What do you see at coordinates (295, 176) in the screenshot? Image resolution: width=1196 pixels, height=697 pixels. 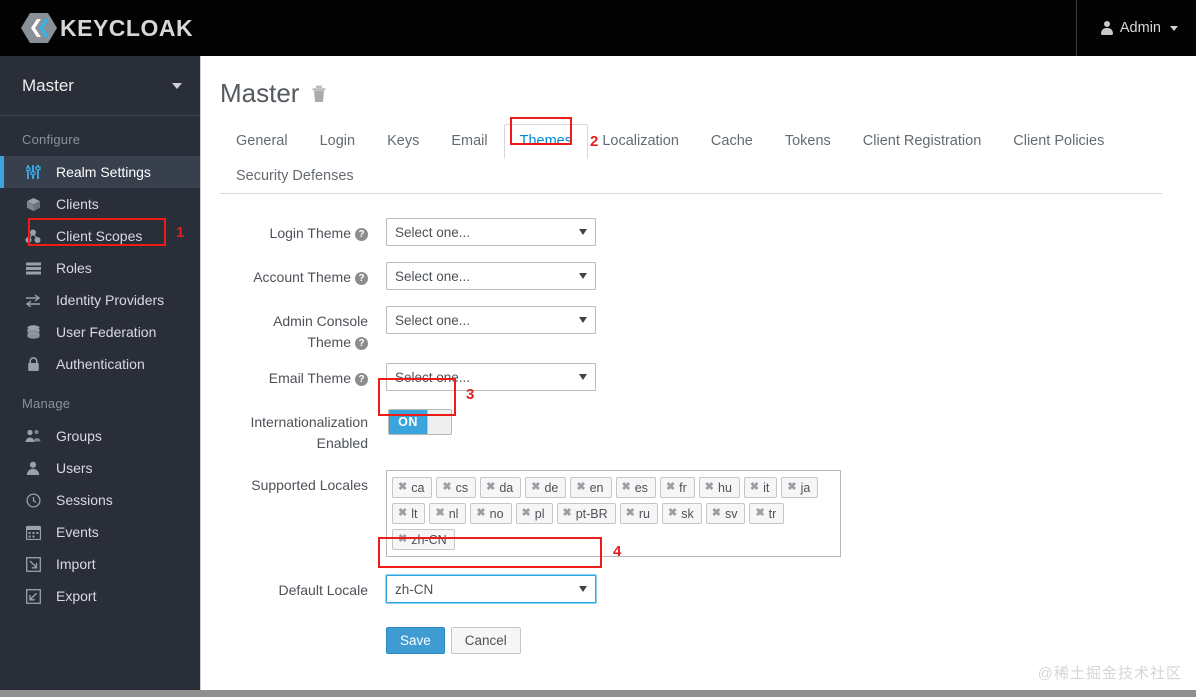 I see `tab-security-defenses: Security Defenses` at bounding box center [295, 176].